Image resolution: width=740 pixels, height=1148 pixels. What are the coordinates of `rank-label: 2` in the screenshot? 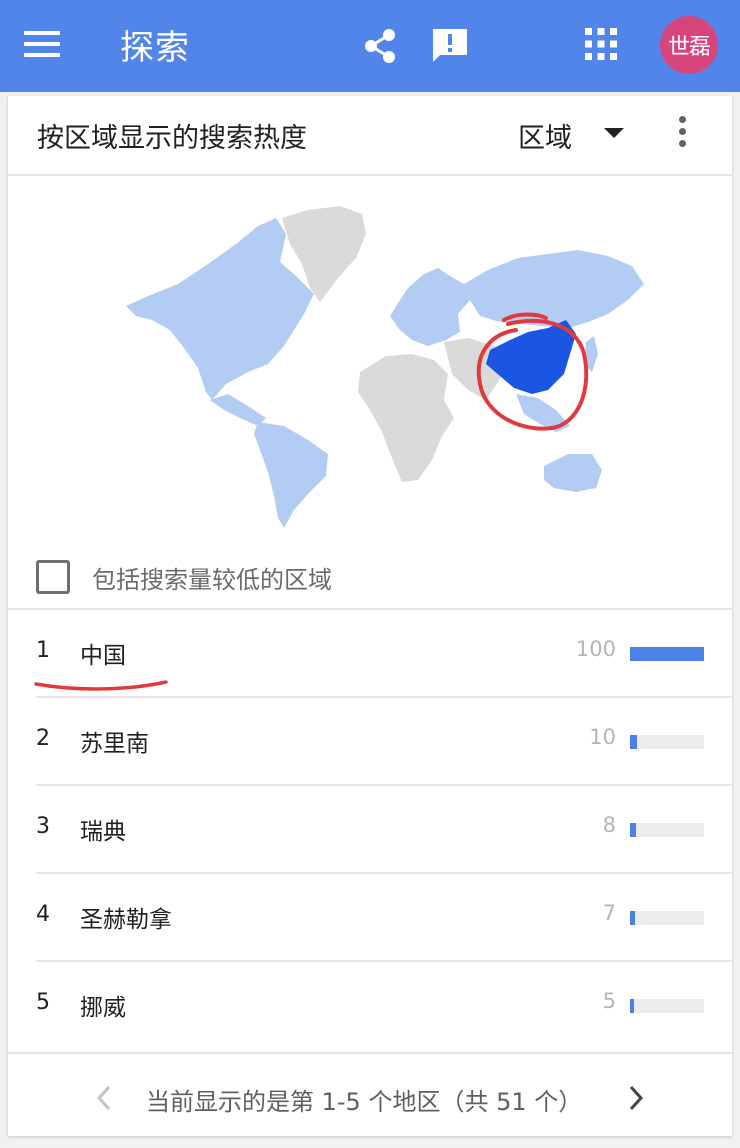 It's located at (43, 738).